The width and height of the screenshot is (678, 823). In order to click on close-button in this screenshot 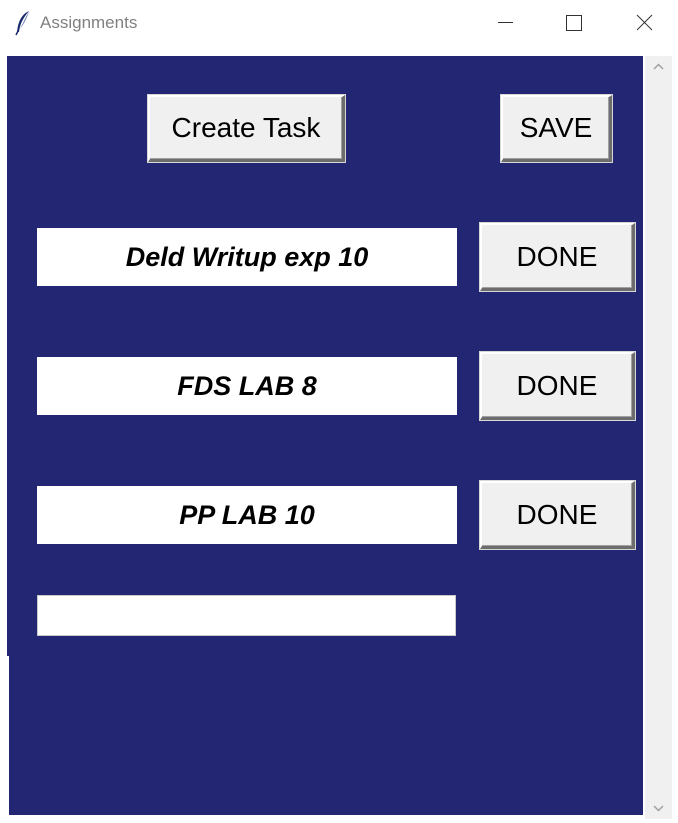, I will do `click(645, 23)`.